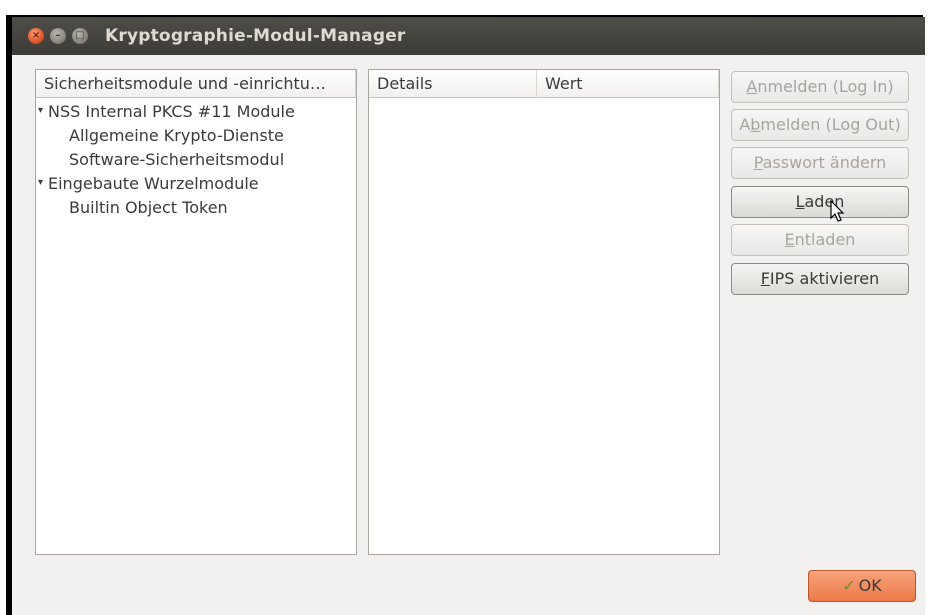  I want to click on button-label: ntladen, so click(825, 239).